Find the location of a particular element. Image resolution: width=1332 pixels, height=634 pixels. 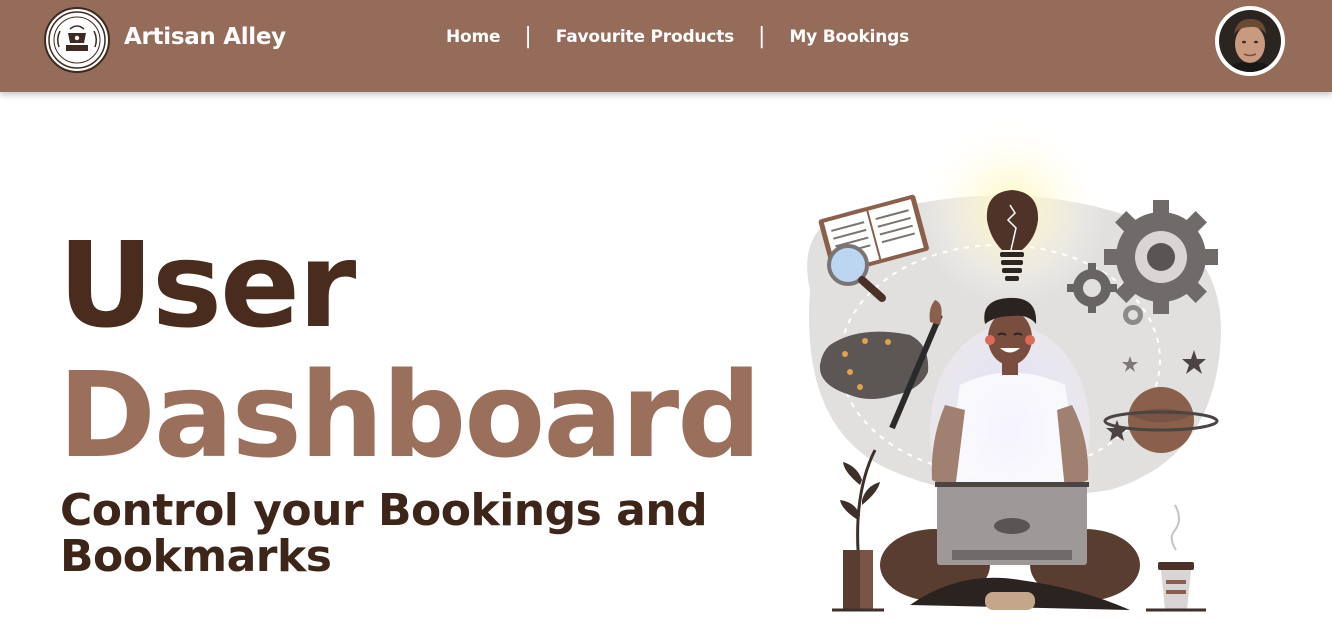

brand-name: Artisan Alley is located at coordinates (205, 37).